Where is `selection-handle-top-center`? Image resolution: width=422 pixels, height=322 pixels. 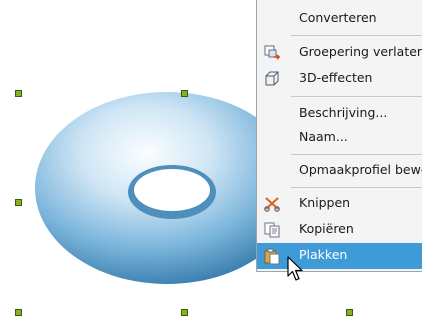 selection-handle-top-center is located at coordinates (184, 93).